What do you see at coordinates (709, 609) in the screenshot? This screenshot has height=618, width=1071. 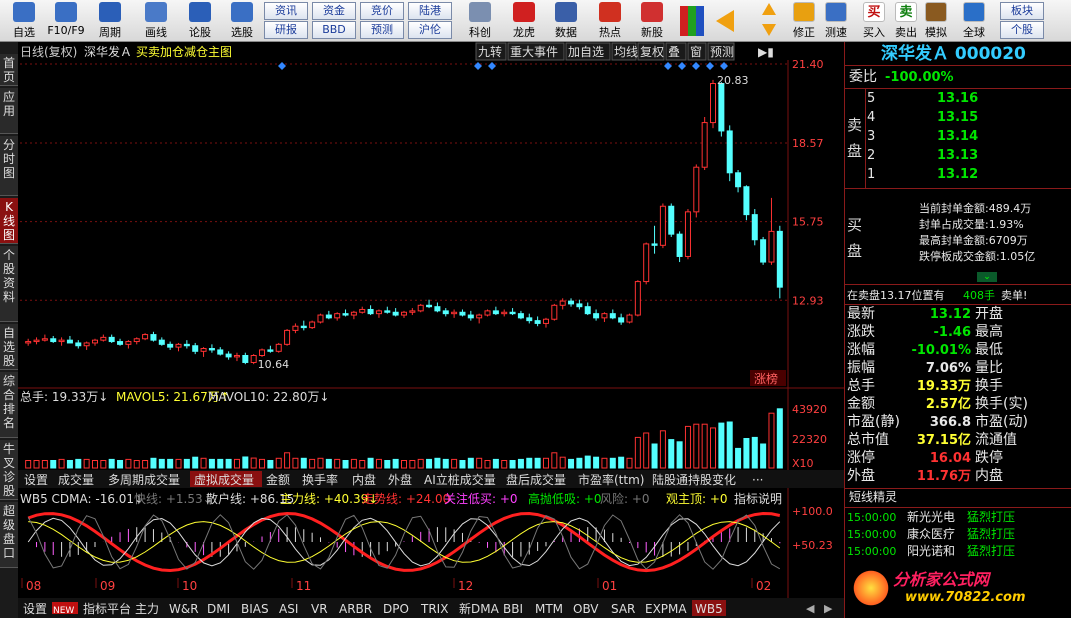 I see `indicator-tab2-18: WB5` at bounding box center [709, 609].